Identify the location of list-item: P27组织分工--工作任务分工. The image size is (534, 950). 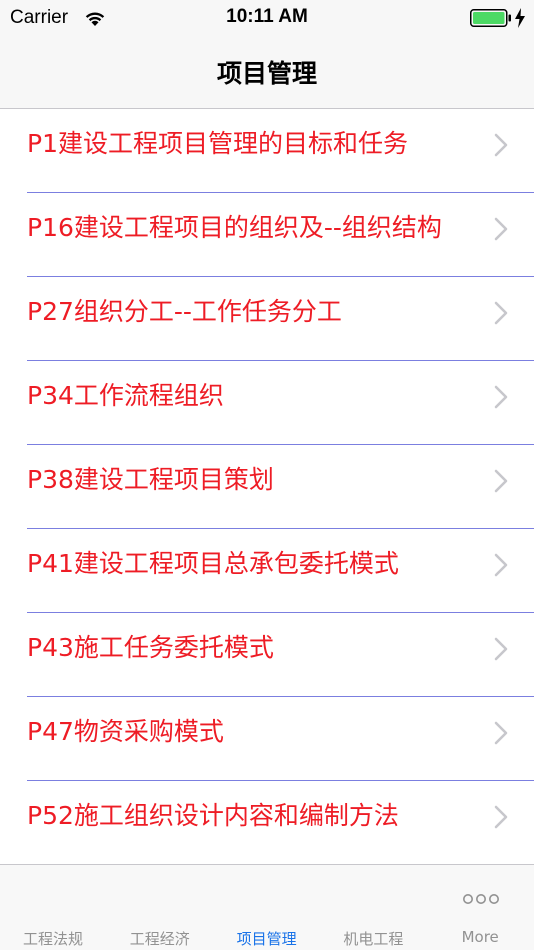
(280, 319).